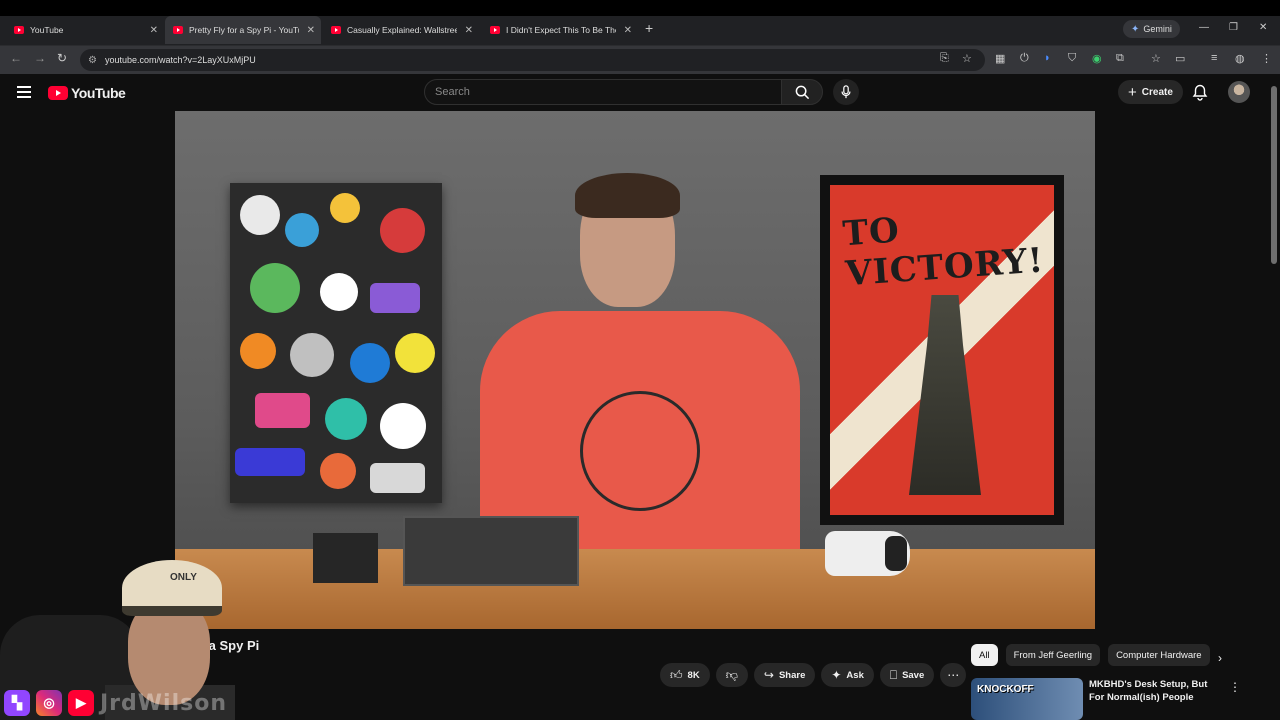  I want to click on microphone-icon, so click(846, 92).